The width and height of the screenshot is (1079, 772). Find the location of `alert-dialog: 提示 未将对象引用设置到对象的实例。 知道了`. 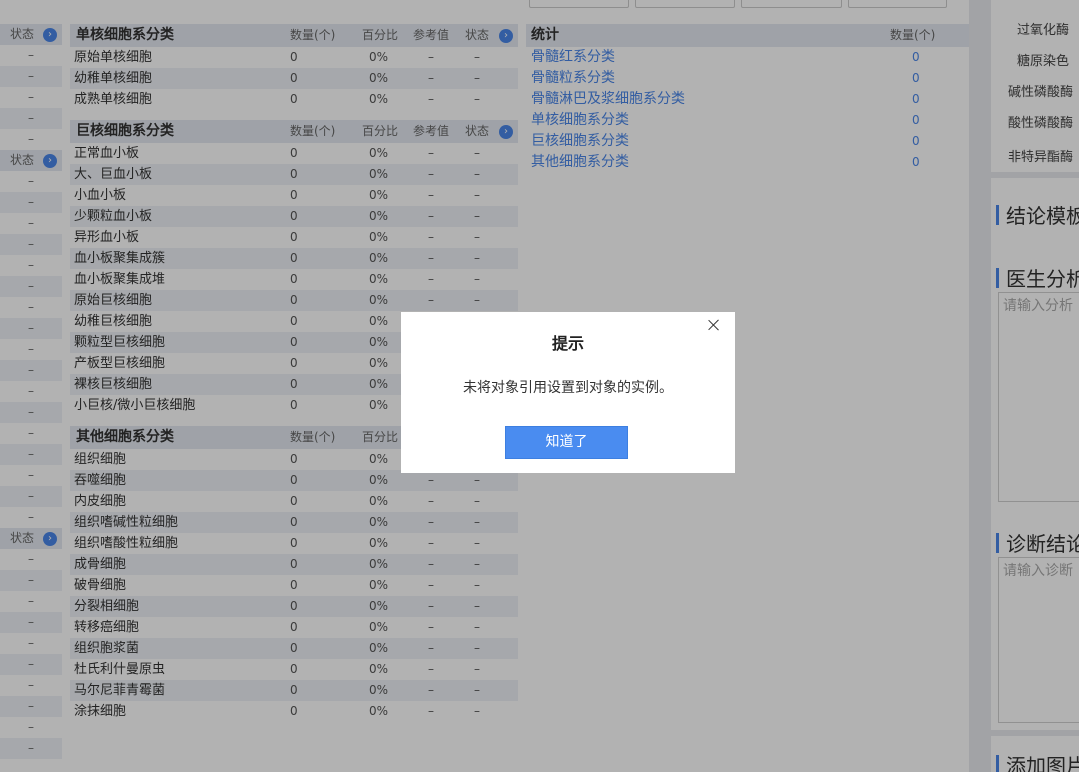

alert-dialog: 提示 未将对象引用设置到对象的实例。 知道了 is located at coordinates (568, 392).